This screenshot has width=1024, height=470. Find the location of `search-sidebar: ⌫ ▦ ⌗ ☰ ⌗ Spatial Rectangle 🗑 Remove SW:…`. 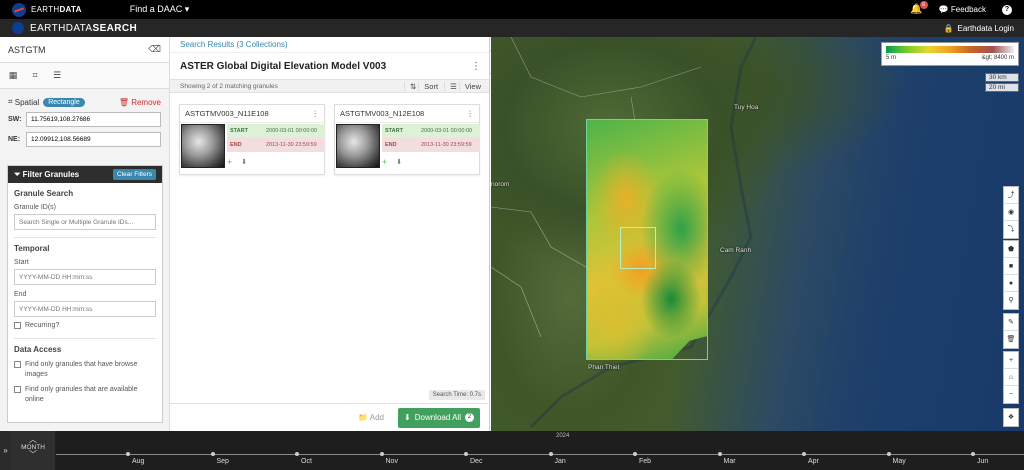

search-sidebar: ⌫ ▦ ⌗ ☰ ⌗ Spatial Rectangle 🗑 Remove SW:… is located at coordinates (85, 234).